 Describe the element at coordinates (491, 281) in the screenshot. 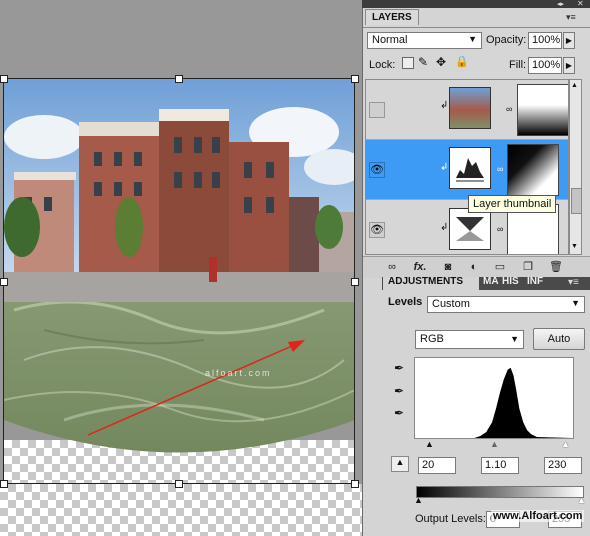

I see `tab-masks: MA` at that location.